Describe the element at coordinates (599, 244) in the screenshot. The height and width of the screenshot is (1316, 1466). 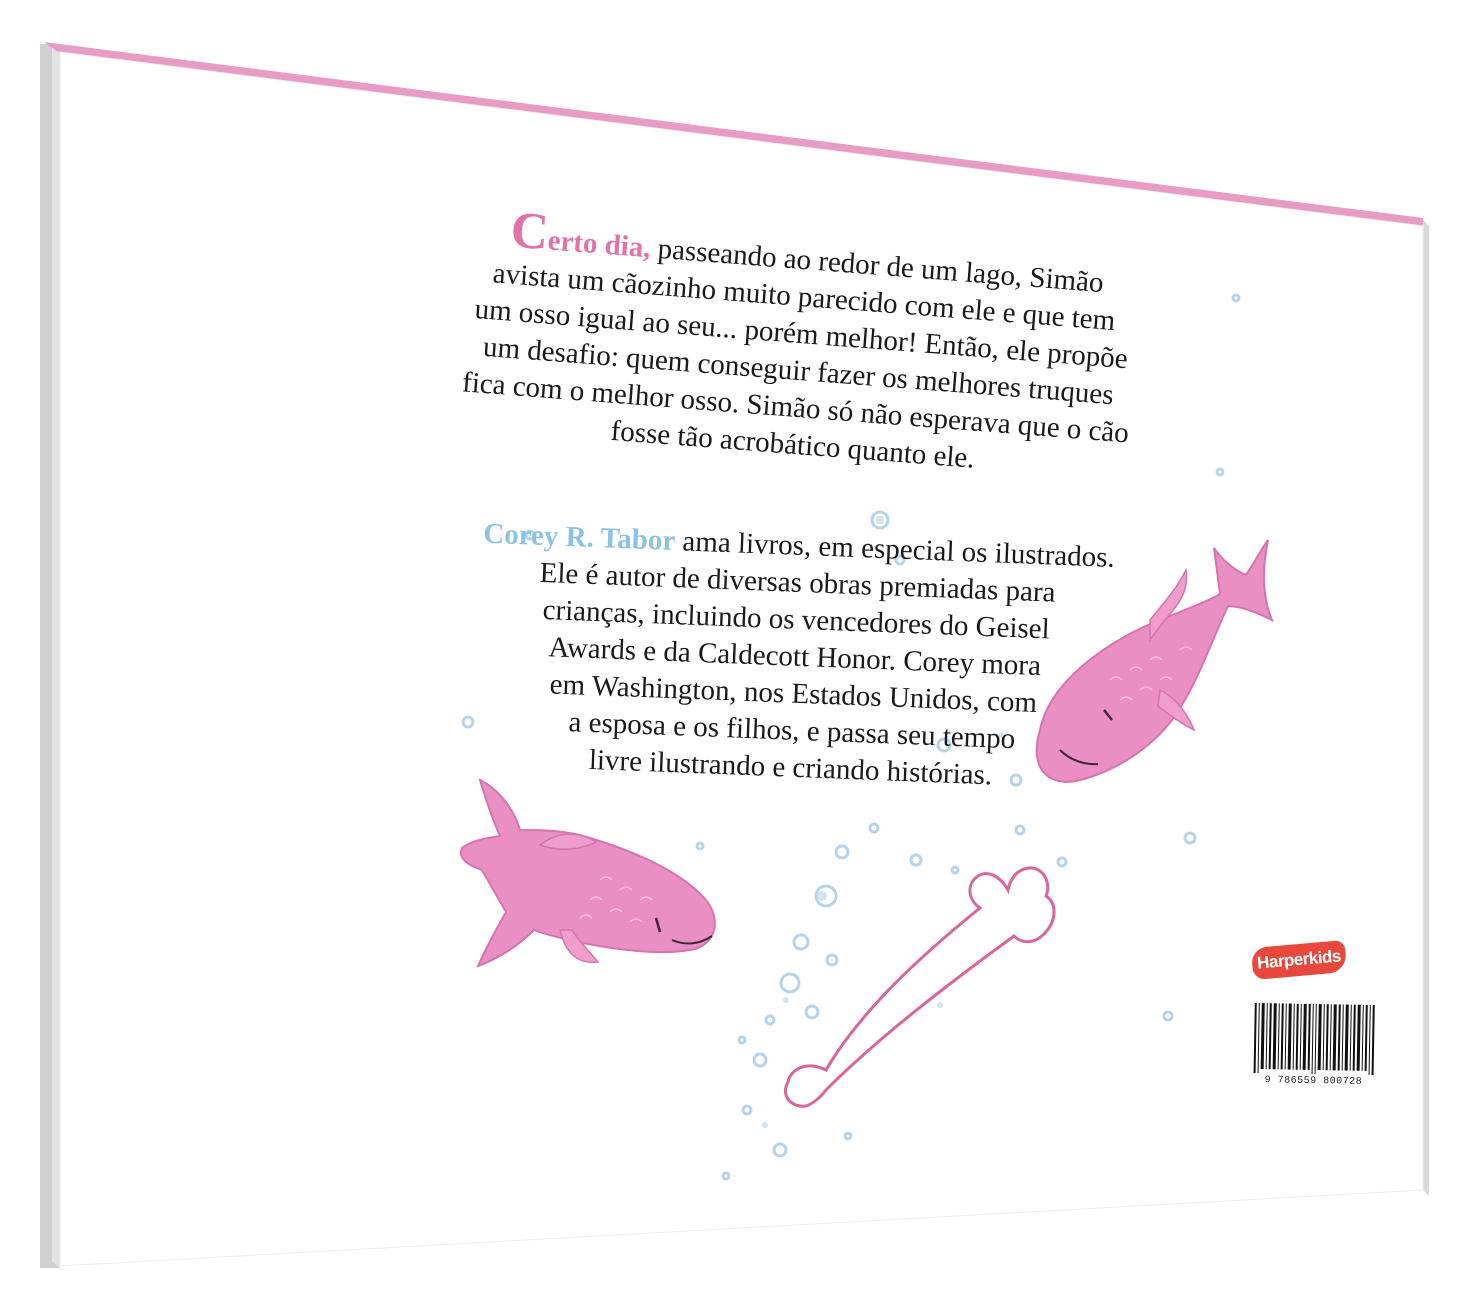
I see `blurb-lead-rest: erto dia,` at that location.